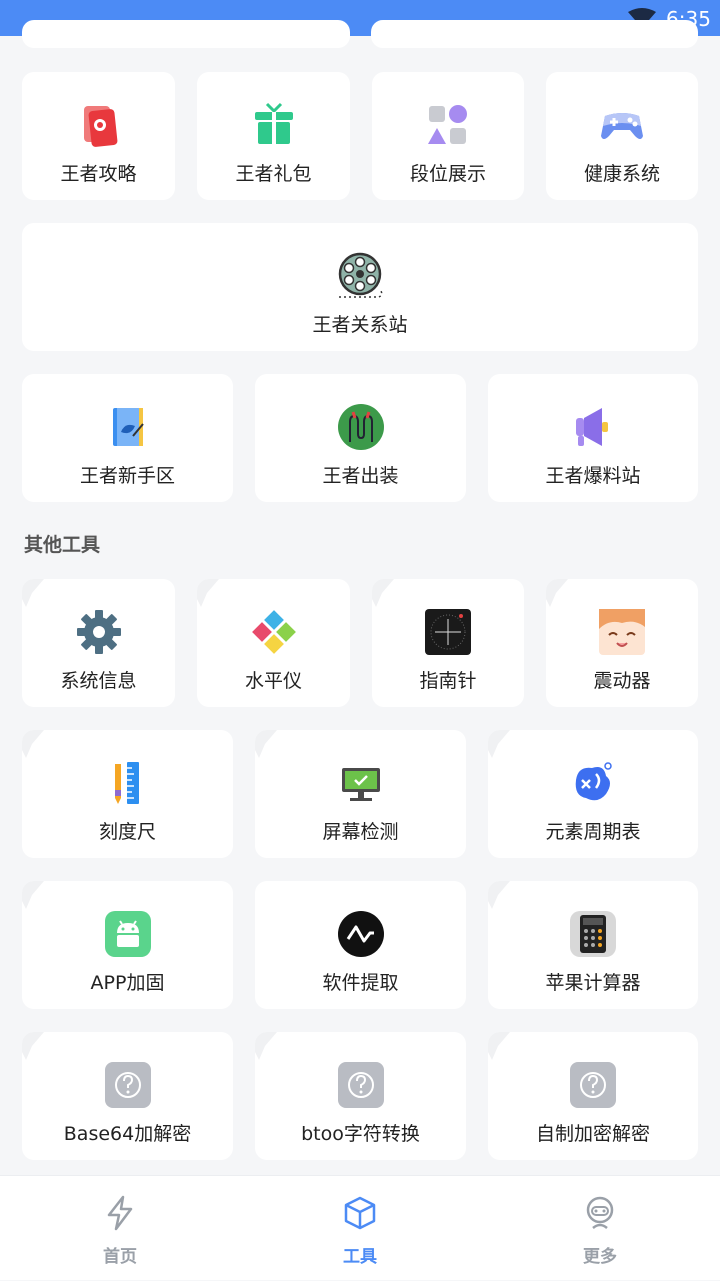 The height and width of the screenshot is (1281, 720). Describe the element at coordinates (360, 275) in the screenshot. I see `film-reel-icon` at that location.